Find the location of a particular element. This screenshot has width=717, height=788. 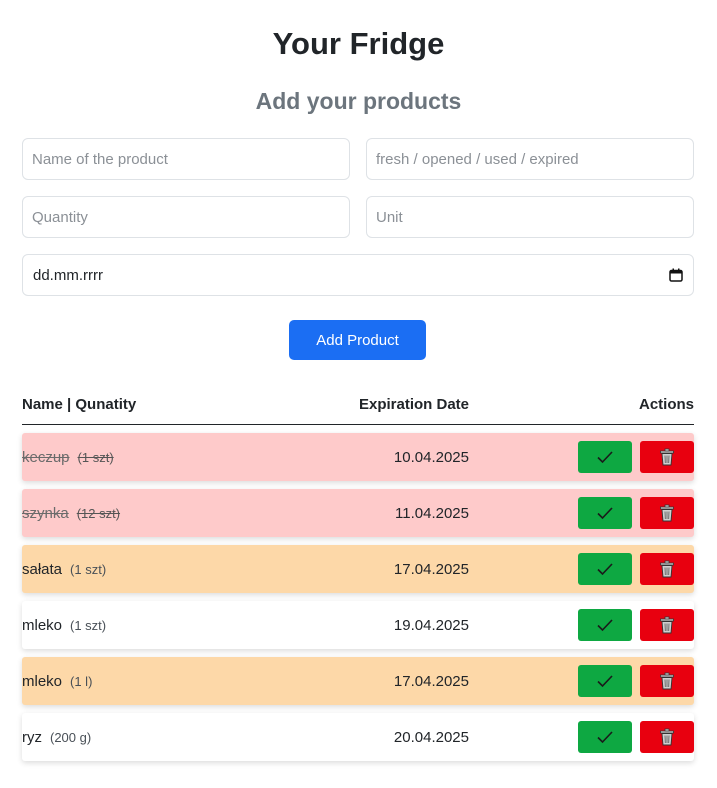

column-header-actions: Actions is located at coordinates (666, 404).